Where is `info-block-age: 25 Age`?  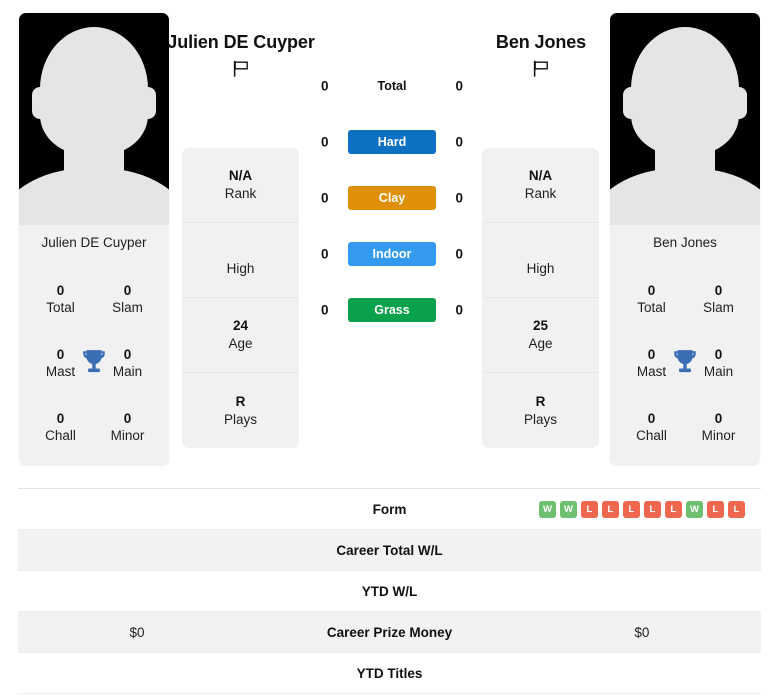 info-block-age: 25 Age is located at coordinates (540, 335).